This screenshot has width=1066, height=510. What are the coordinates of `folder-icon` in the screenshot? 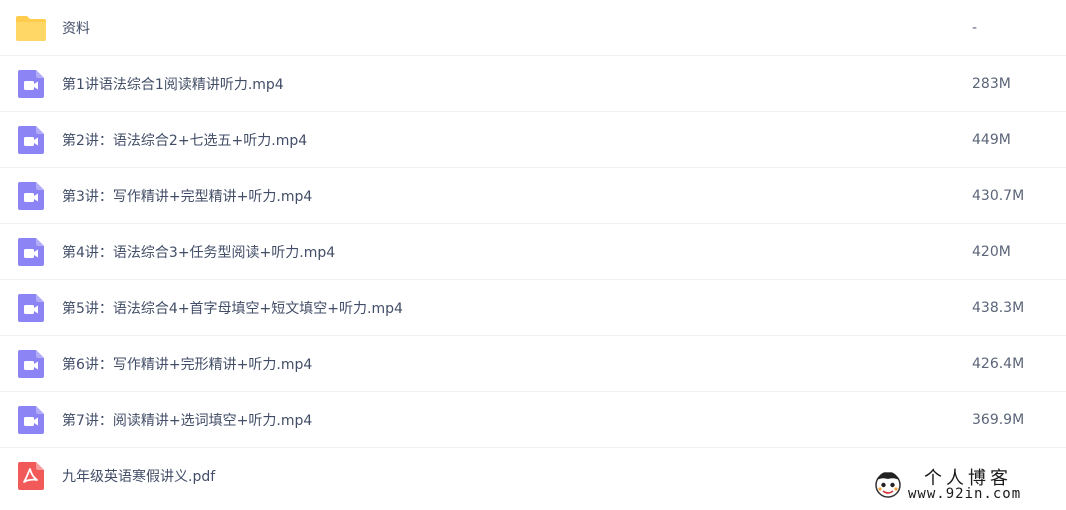 It's located at (31, 28).